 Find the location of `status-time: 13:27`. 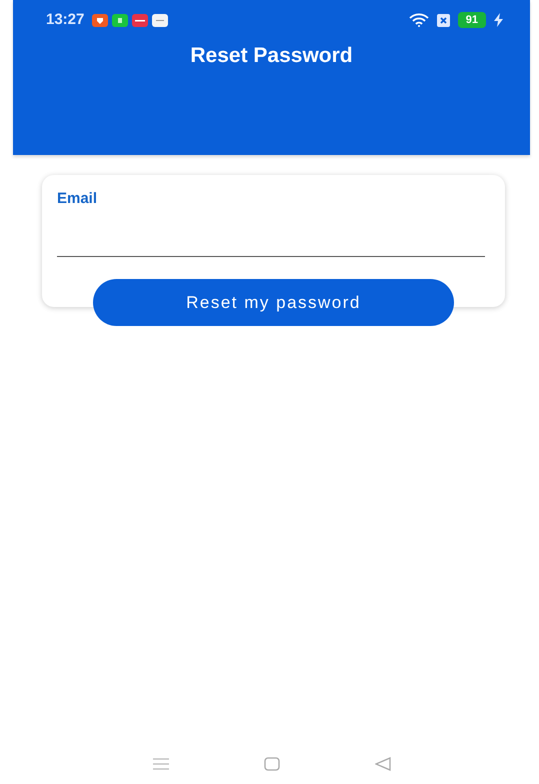

status-time: 13:27 is located at coordinates (65, 20).